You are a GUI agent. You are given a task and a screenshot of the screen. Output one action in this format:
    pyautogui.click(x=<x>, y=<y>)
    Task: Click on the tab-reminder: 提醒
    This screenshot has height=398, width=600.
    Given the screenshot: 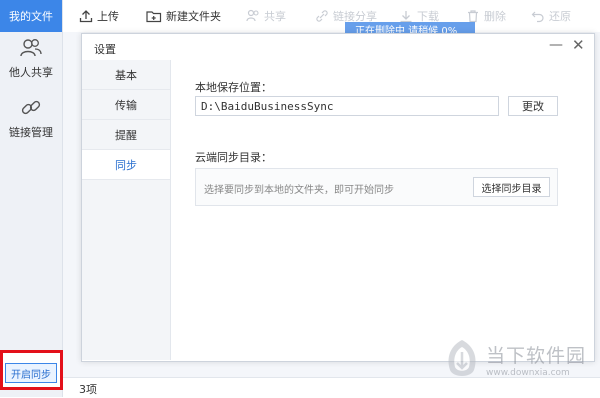 What is the action you would take?
    pyautogui.click(x=126, y=135)
    